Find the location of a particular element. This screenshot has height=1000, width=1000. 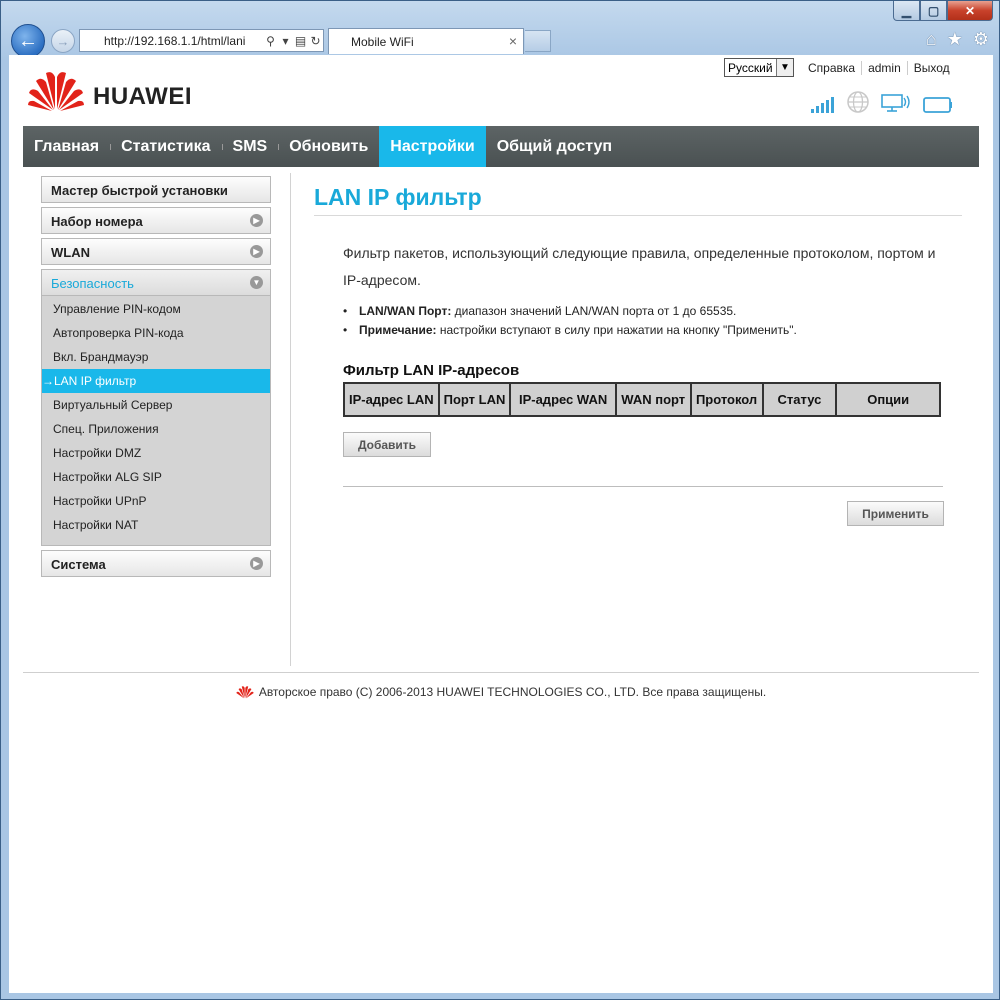

sidebar-item-quick-setup: Мастер быстрой установки is located at coordinates (156, 189).